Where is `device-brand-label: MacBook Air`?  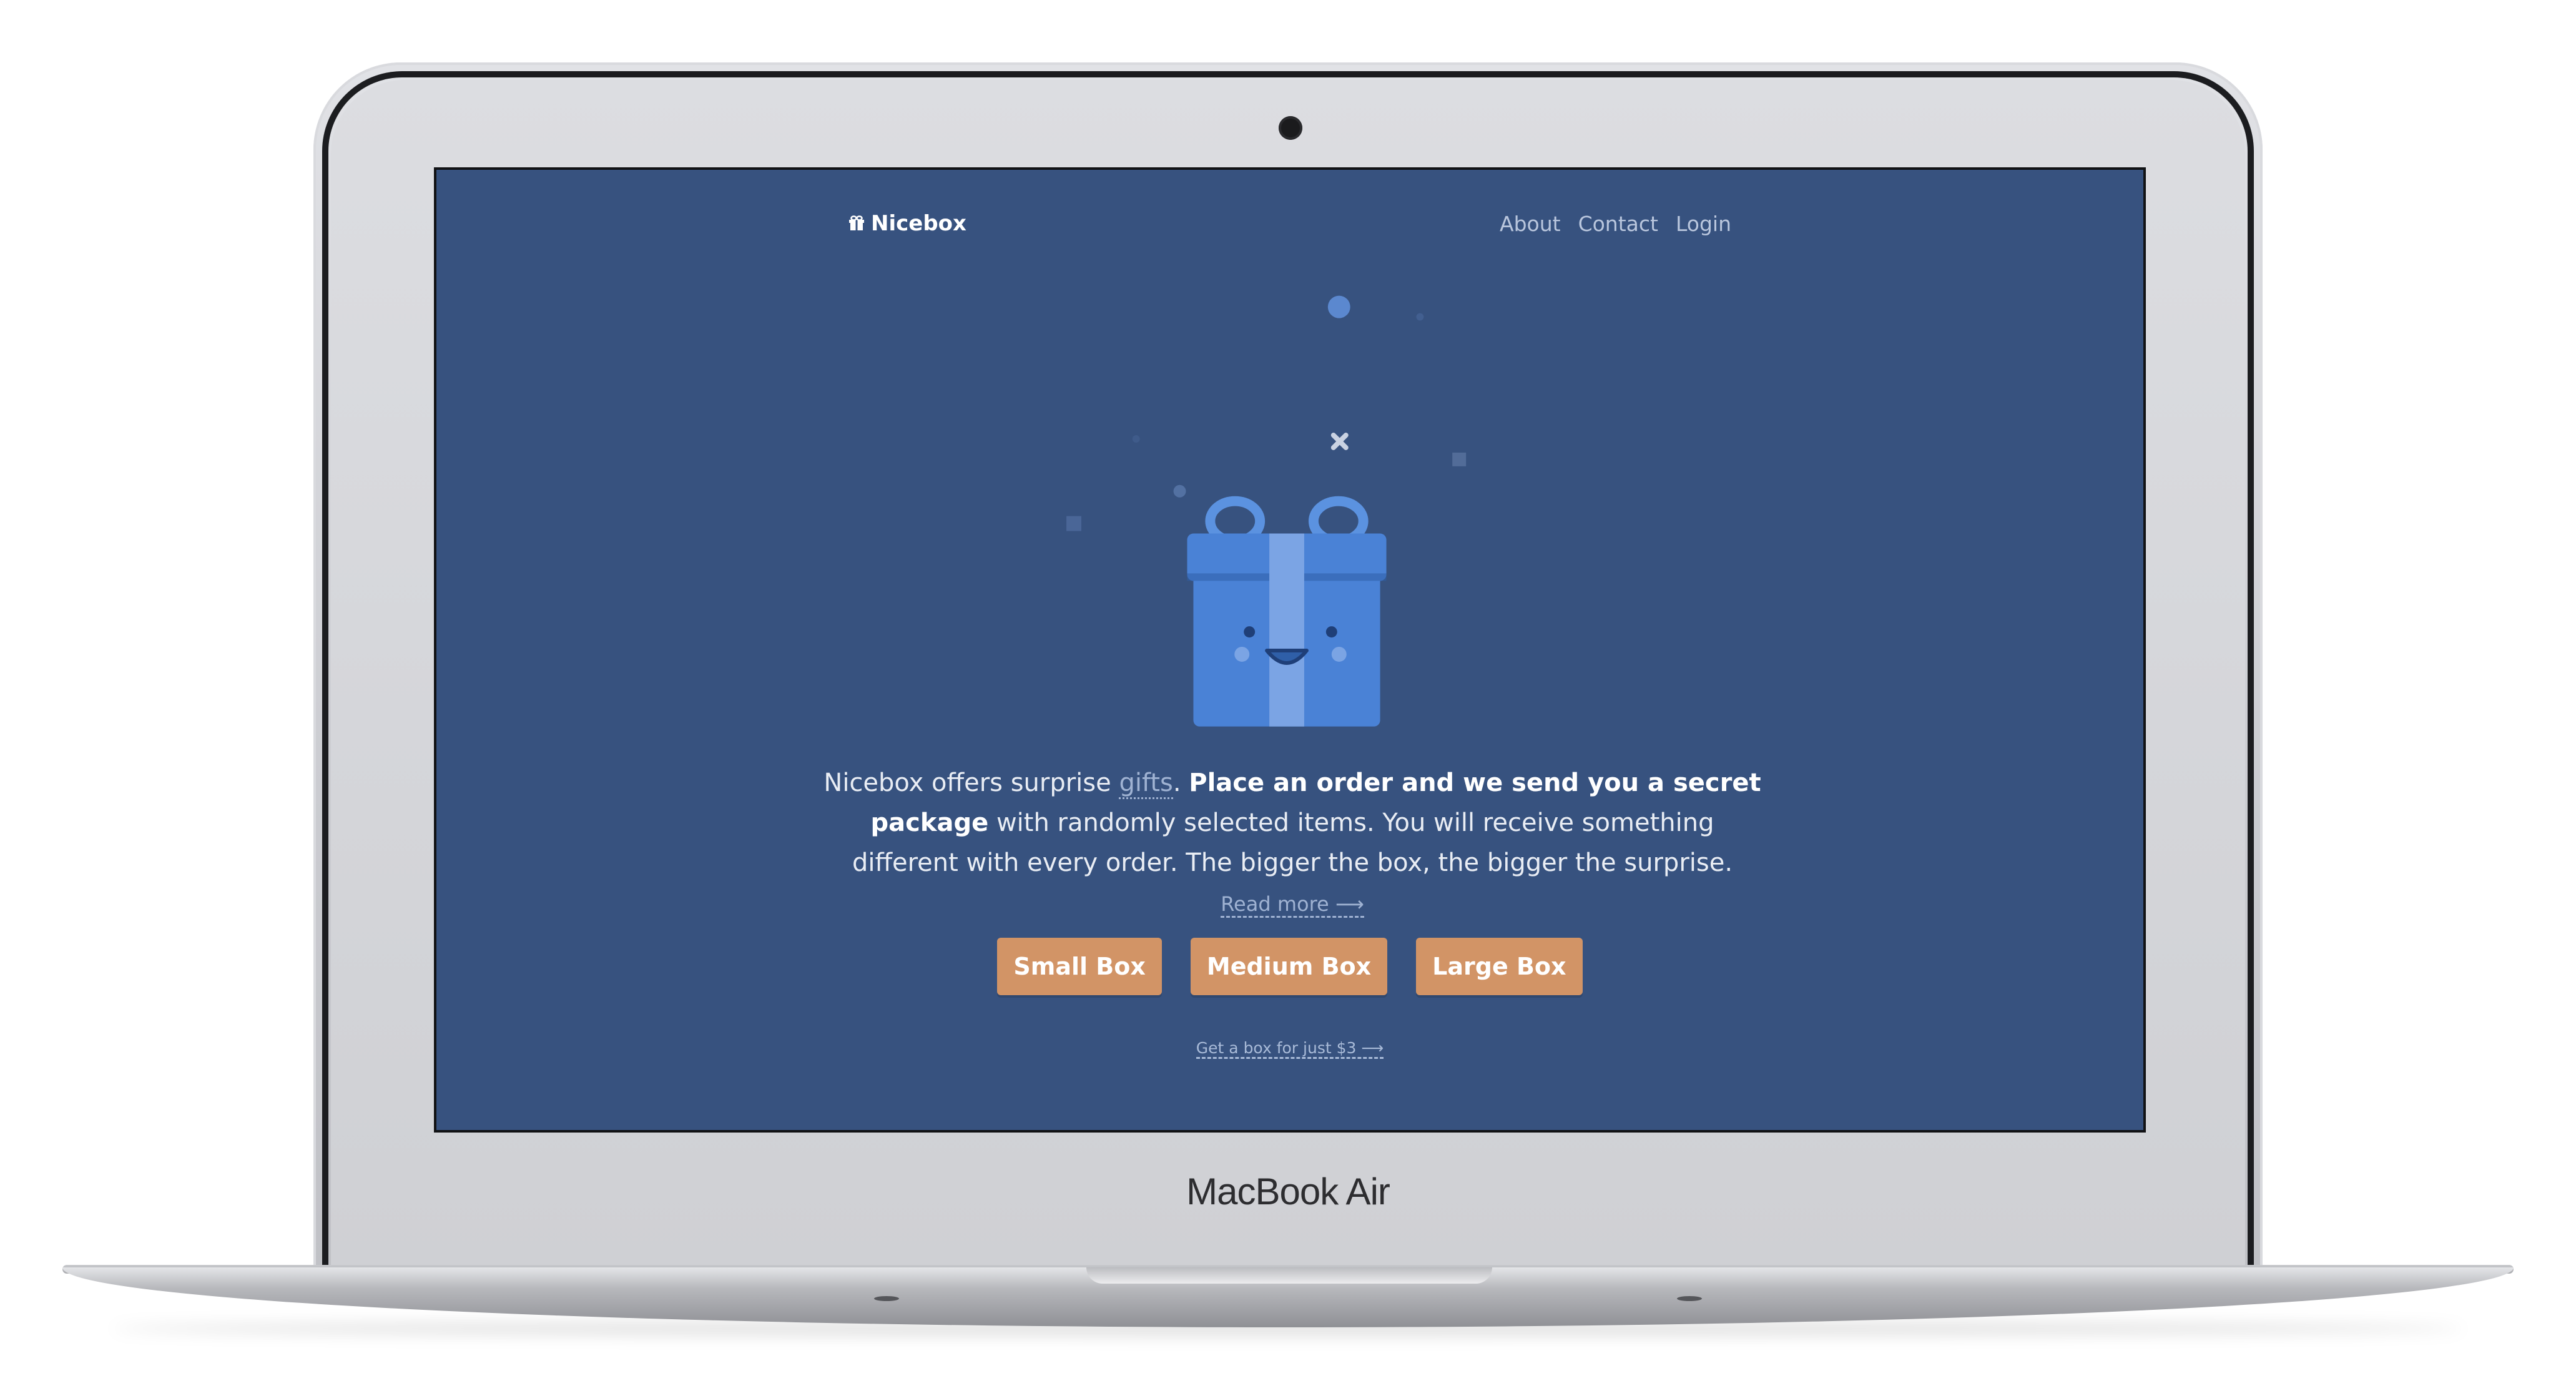 device-brand-label: MacBook Air is located at coordinates (1288, 1191).